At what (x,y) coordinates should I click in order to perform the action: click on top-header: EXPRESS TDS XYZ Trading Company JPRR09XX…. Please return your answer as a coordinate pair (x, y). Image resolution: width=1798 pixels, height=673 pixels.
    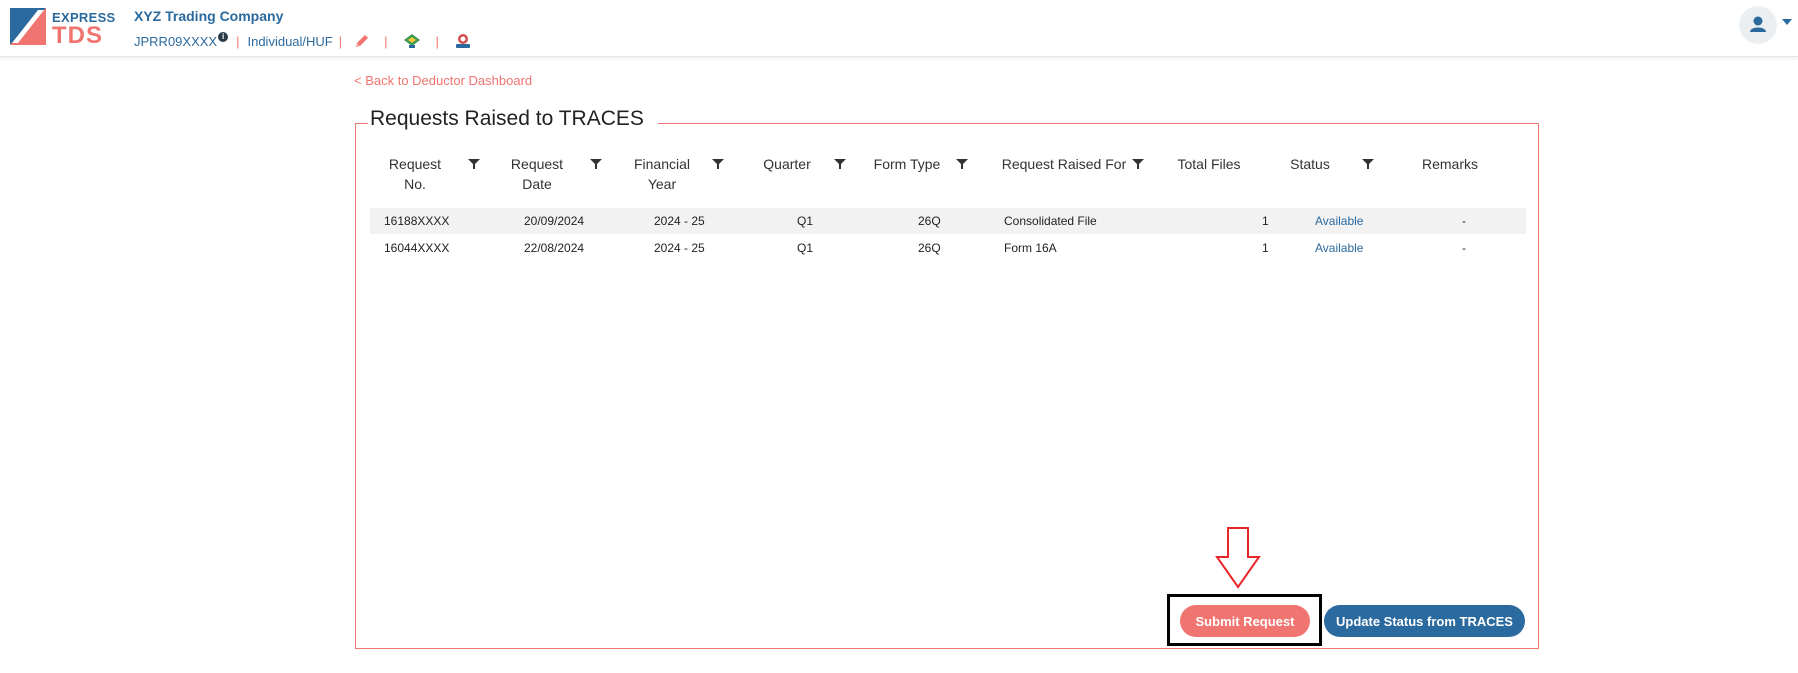
    Looking at the image, I should click on (899, 28).